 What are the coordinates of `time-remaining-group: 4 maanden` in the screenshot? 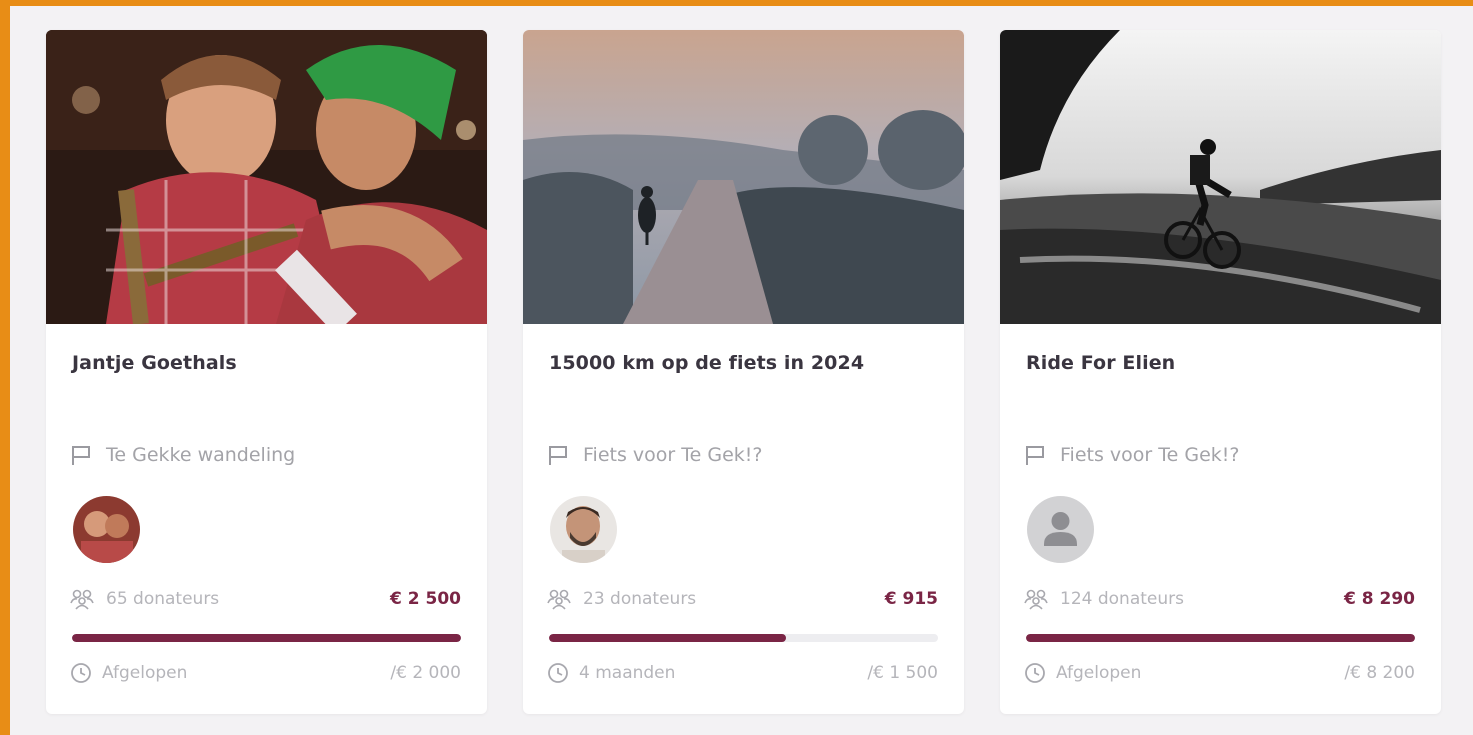 It's located at (611, 673).